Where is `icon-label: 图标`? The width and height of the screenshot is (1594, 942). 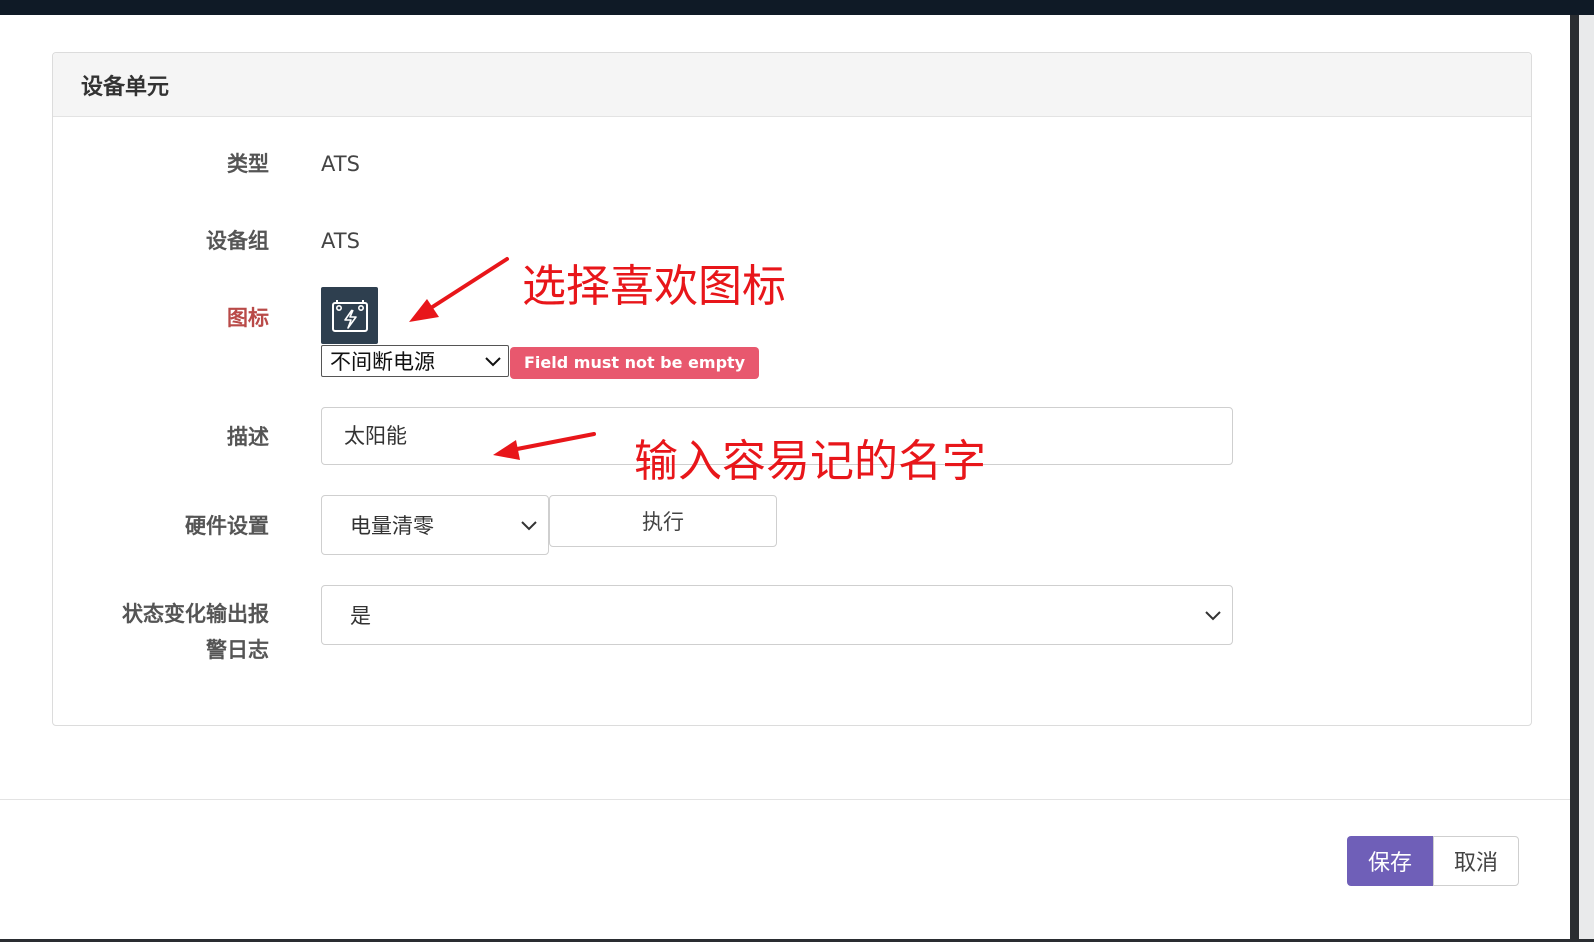 icon-label: 图标 is located at coordinates (248, 318).